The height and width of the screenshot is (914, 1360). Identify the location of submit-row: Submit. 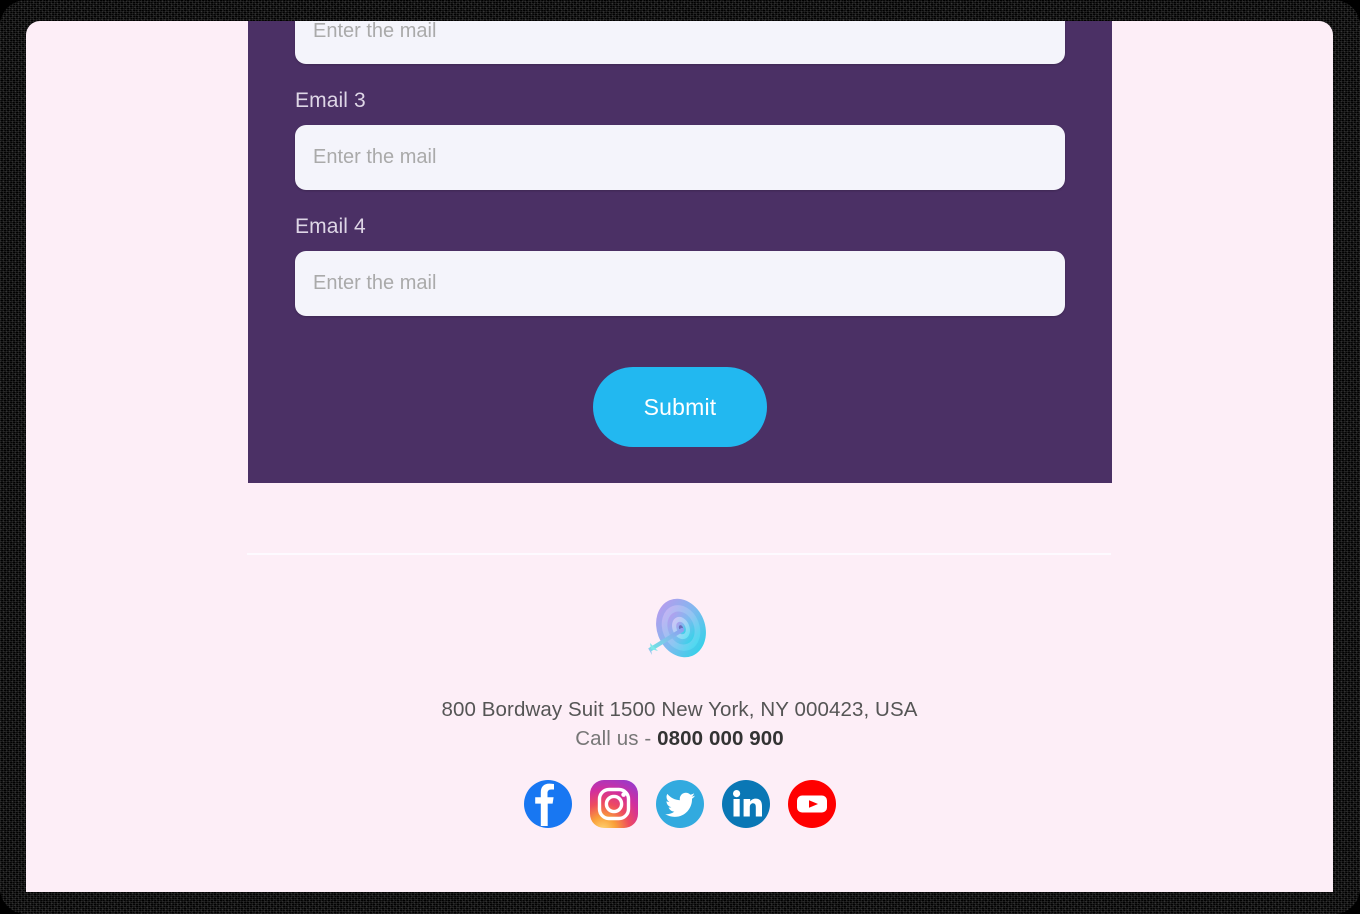
(680, 381).